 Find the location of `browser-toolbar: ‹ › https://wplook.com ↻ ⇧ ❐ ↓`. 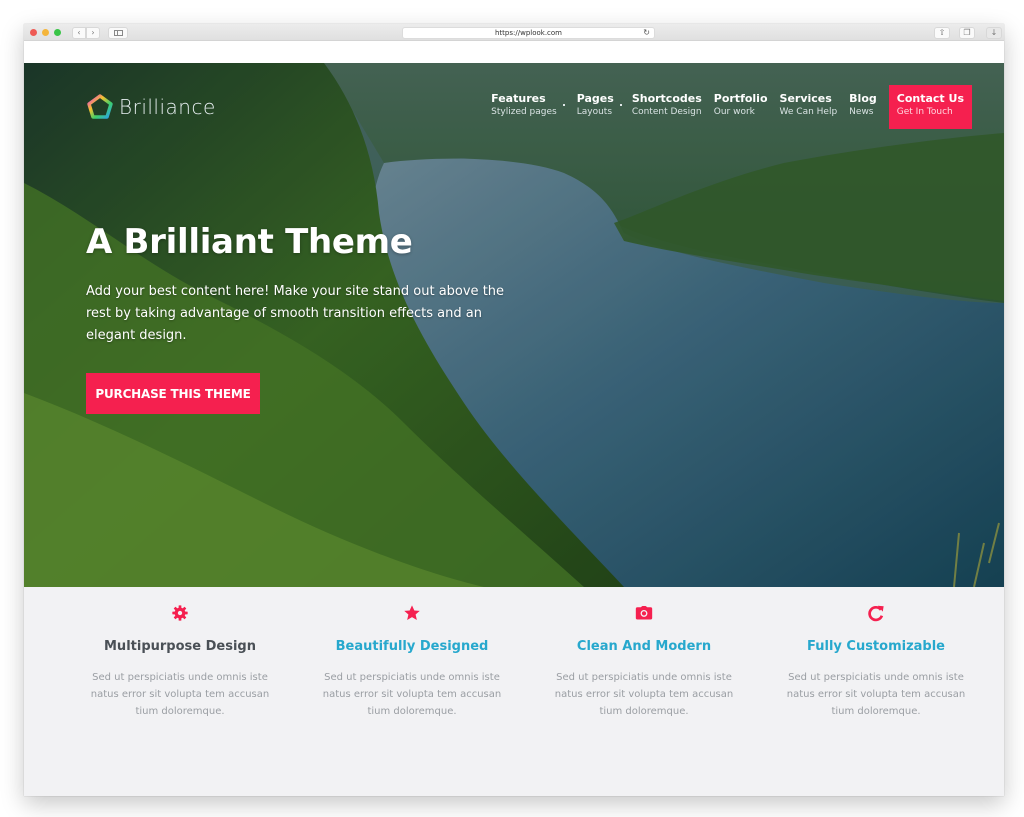

browser-toolbar: ‹ › https://wplook.com ↻ ⇧ ❐ ↓ is located at coordinates (514, 32).